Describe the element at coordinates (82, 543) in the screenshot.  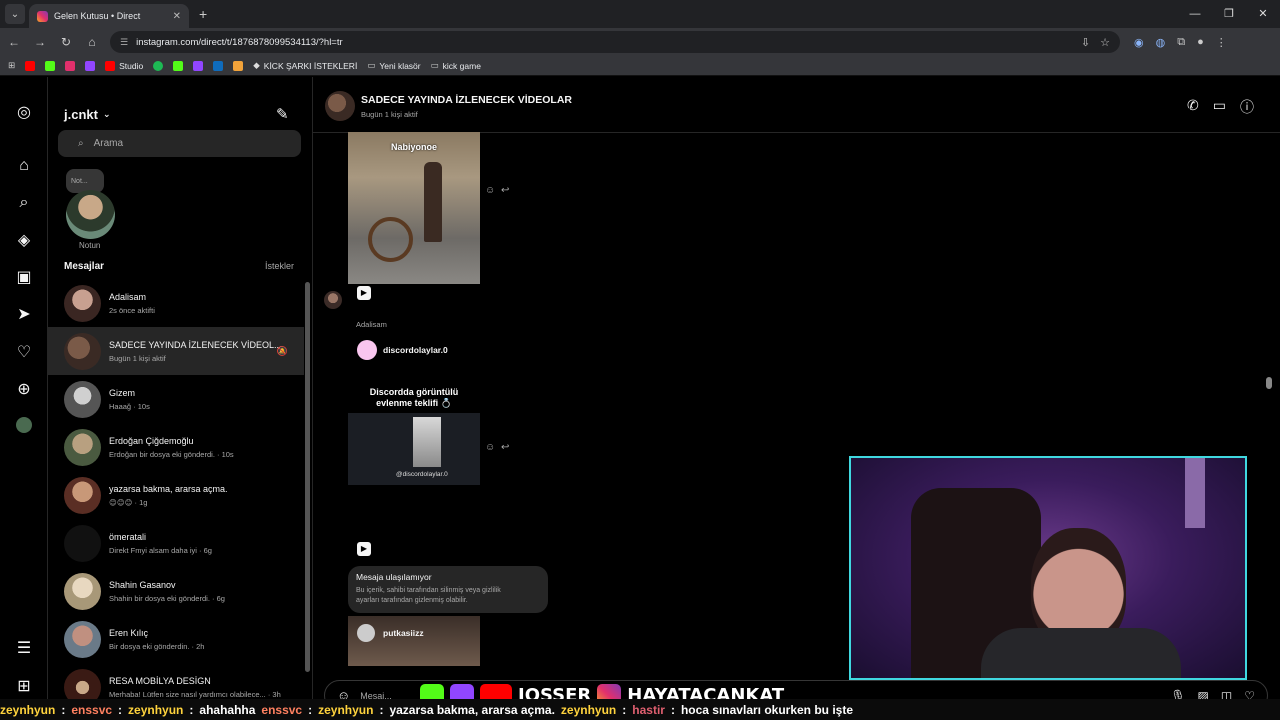
I see `avatar` at that location.